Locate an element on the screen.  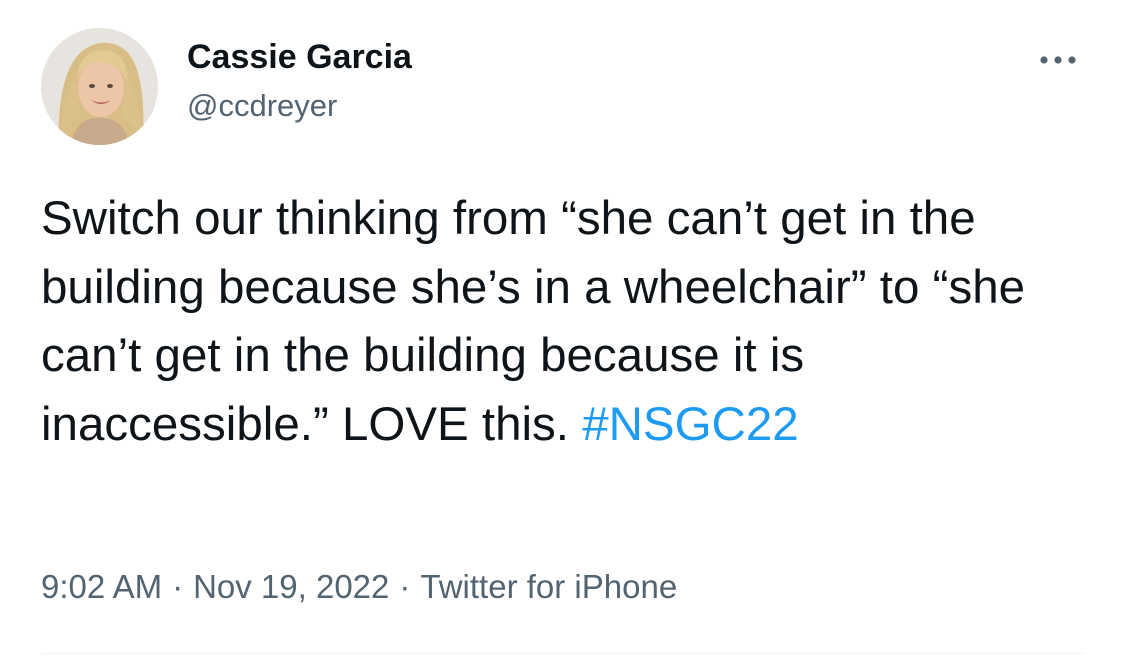
divider is located at coordinates (562, 653).